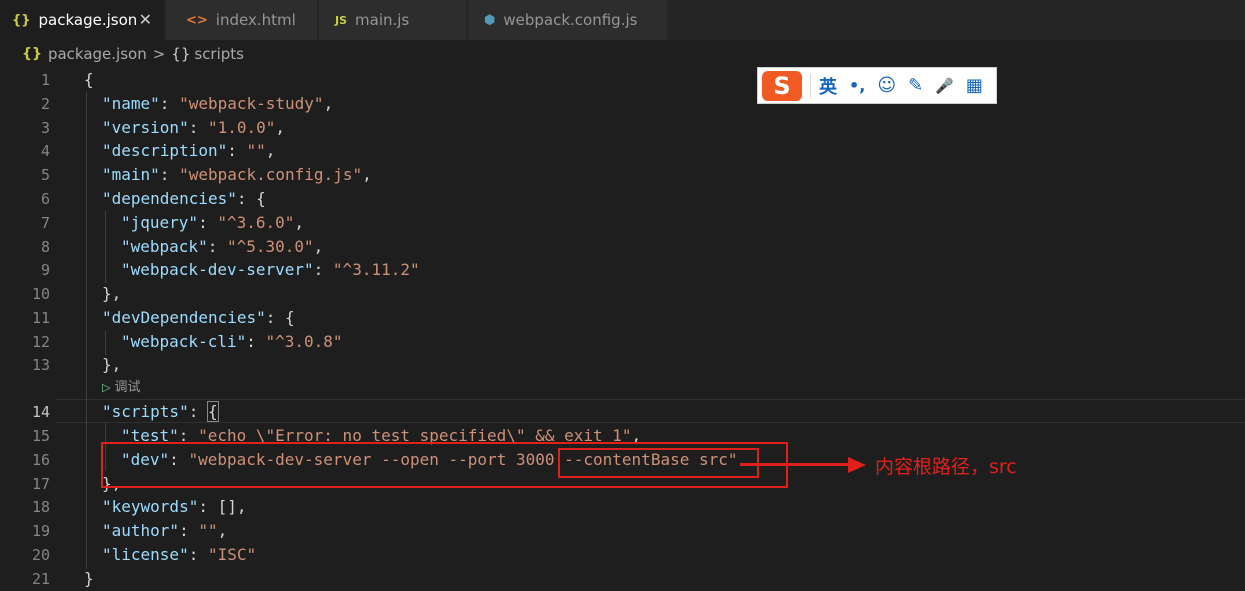  Describe the element at coordinates (341, 20) in the screenshot. I see `js-icon: JS` at that location.